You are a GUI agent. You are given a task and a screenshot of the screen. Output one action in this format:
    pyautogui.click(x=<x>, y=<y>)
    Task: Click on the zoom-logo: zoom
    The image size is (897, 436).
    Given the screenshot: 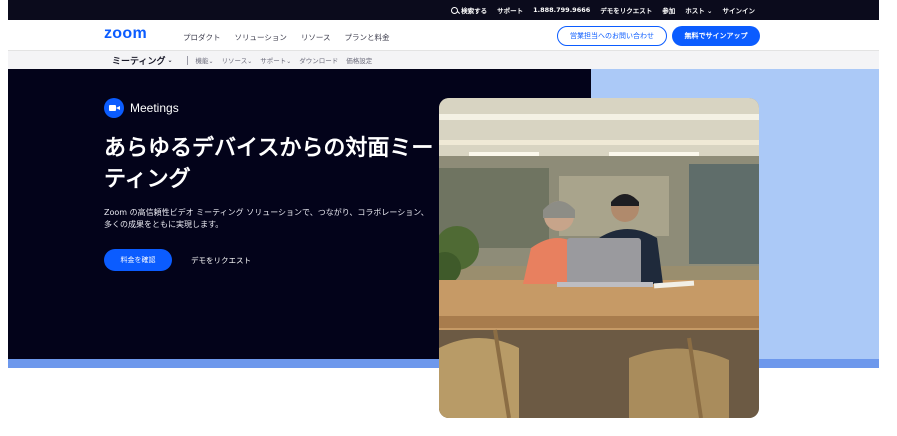 What is the action you would take?
    pyautogui.click(x=125, y=34)
    